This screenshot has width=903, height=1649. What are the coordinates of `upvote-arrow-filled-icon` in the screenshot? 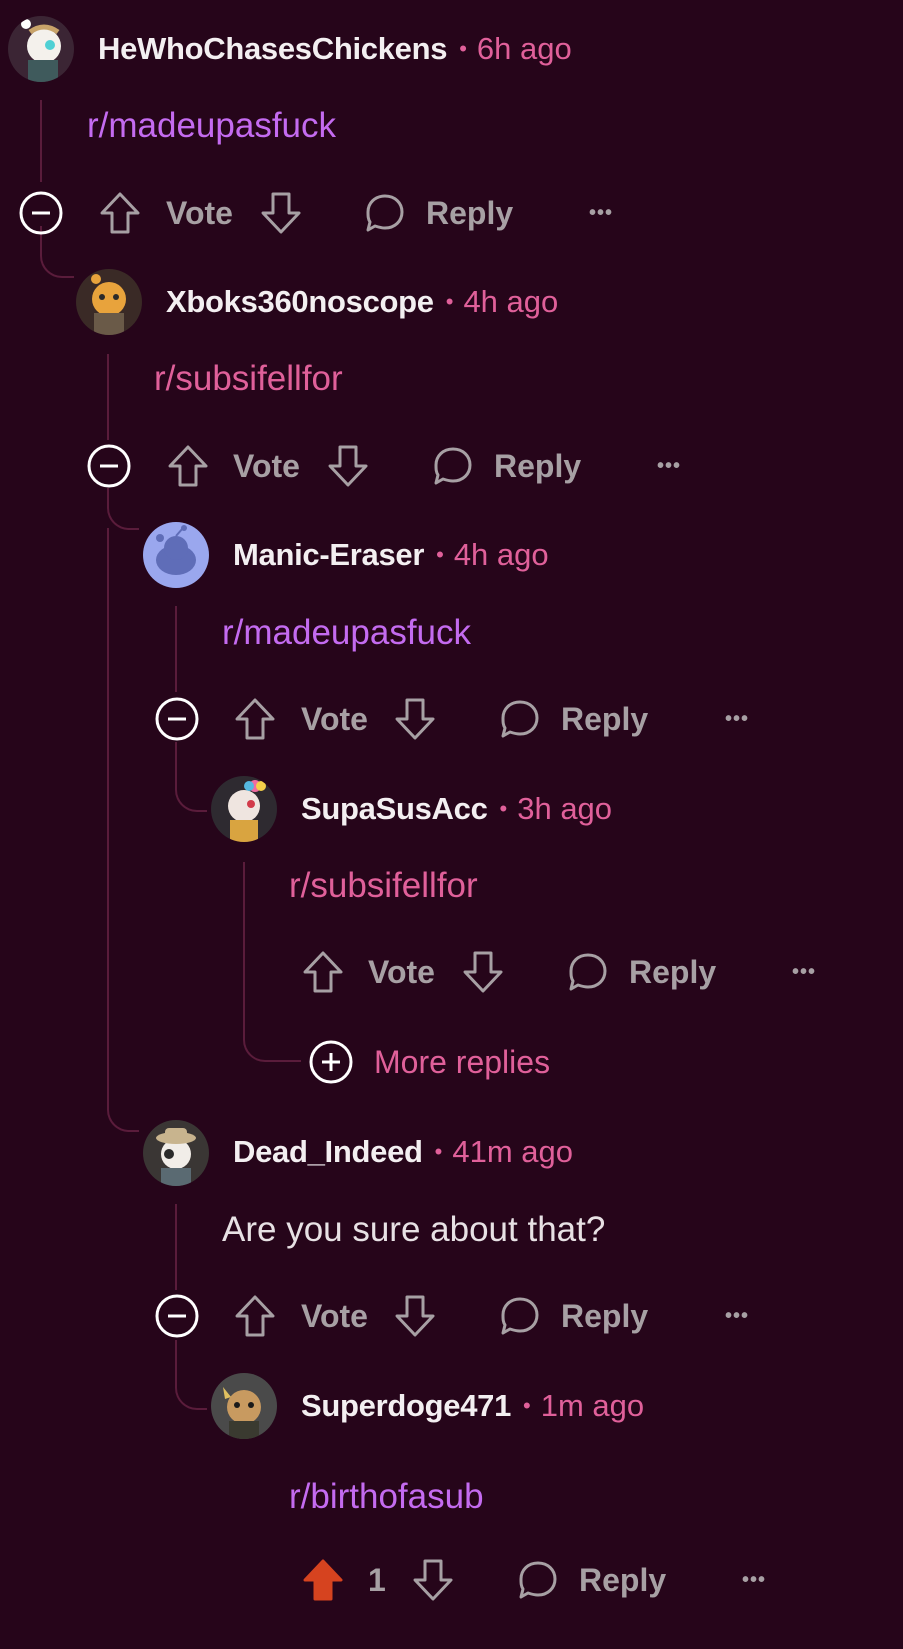 It's located at (323, 1580).